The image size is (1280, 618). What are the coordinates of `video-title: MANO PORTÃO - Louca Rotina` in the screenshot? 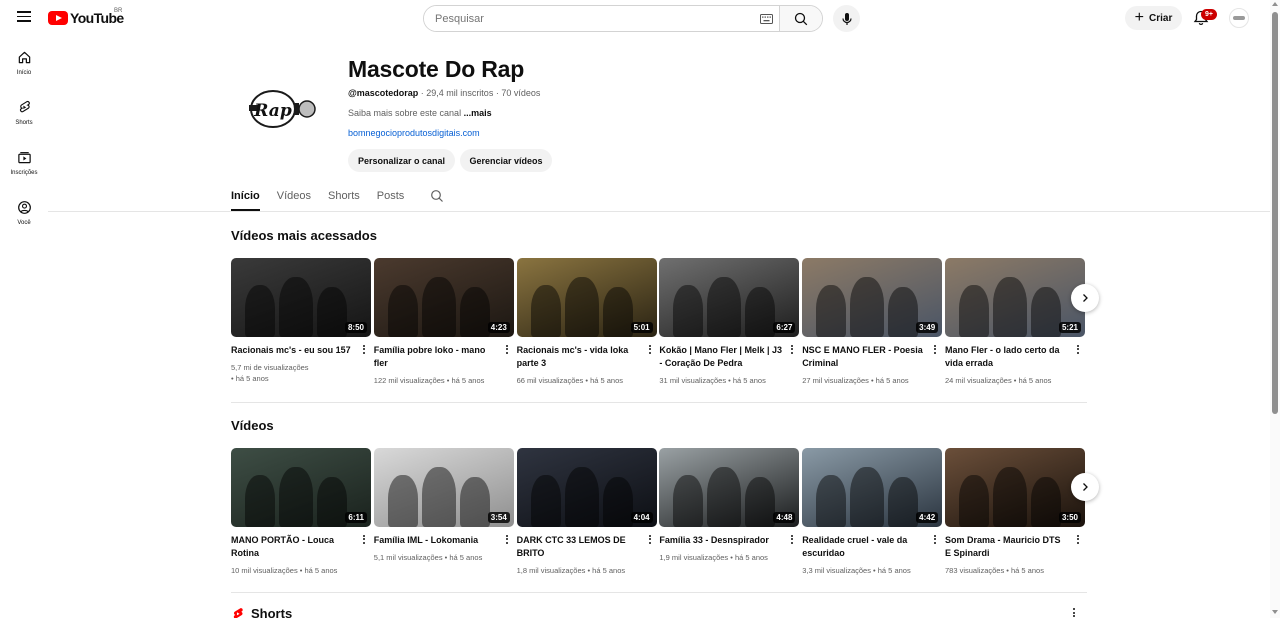 It's located at (293, 547).